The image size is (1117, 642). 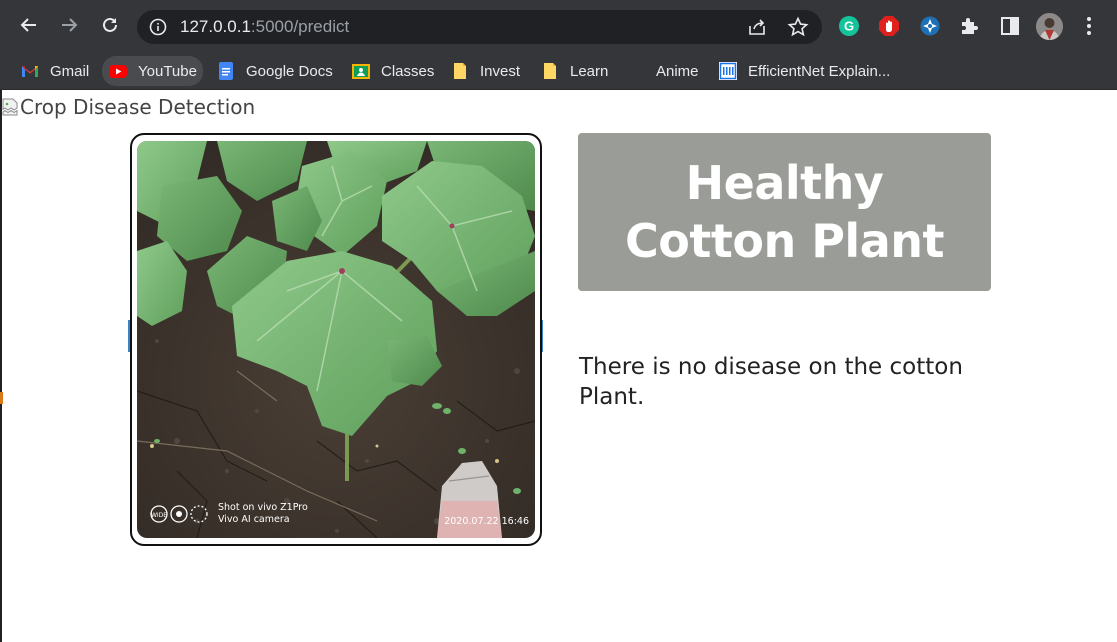 What do you see at coordinates (1010, 26) in the screenshot?
I see `side-panel-icon` at bounding box center [1010, 26].